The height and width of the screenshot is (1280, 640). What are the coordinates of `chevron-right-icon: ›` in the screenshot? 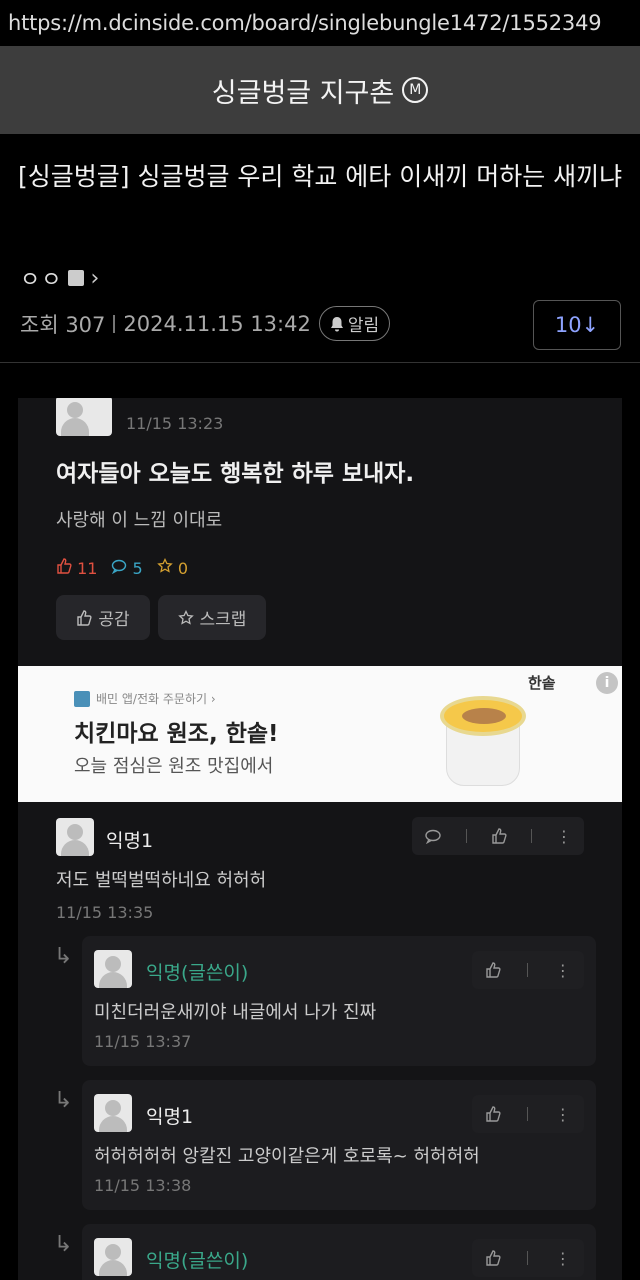 It's located at (94, 278).